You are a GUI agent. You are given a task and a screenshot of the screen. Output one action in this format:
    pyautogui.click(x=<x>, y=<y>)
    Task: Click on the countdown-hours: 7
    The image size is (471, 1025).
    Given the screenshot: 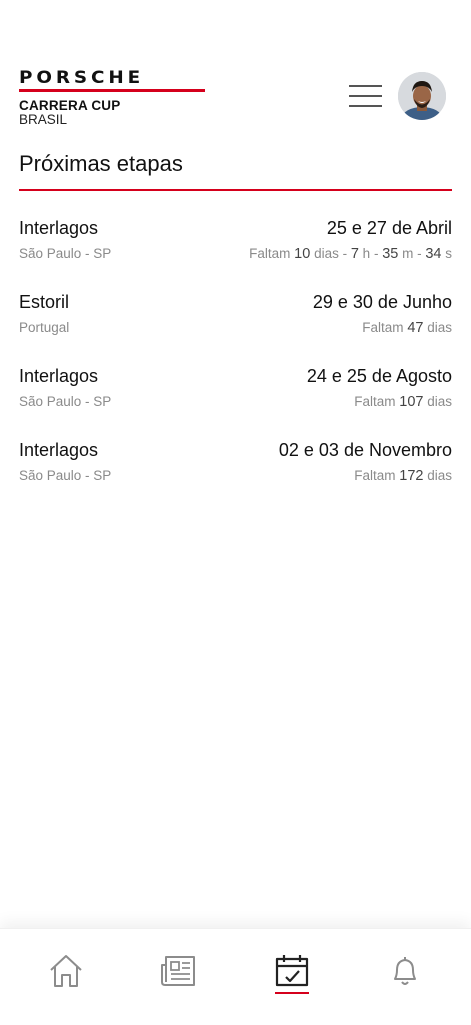 What is the action you would take?
    pyautogui.click(x=354, y=254)
    